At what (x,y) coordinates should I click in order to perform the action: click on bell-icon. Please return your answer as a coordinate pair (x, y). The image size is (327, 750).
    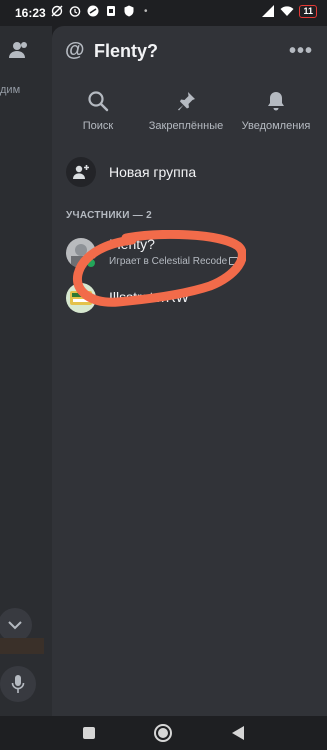
    Looking at the image, I should click on (276, 101).